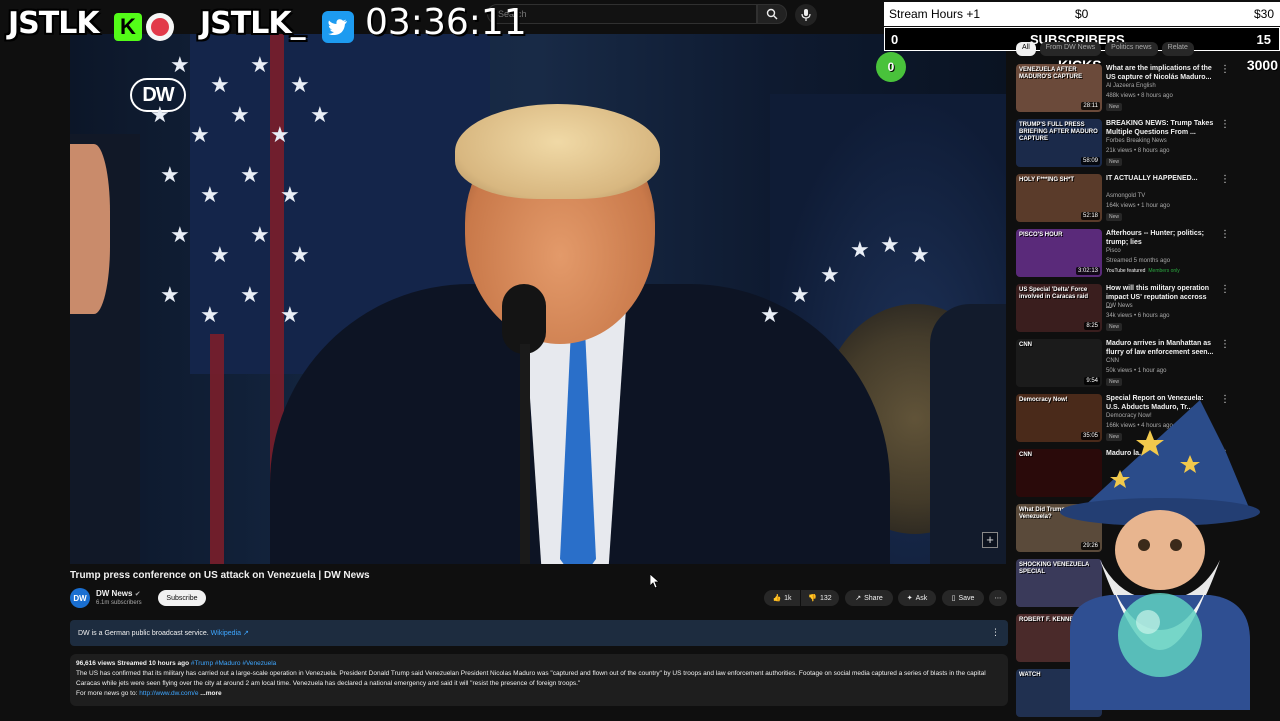 The image size is (1280, 721). What do you see at coordinates (1059, 253) in the screenshot?
I see `video-thumbnail: PISCO'S HOUR 3:02:13` at bounding box center [1059, 253].